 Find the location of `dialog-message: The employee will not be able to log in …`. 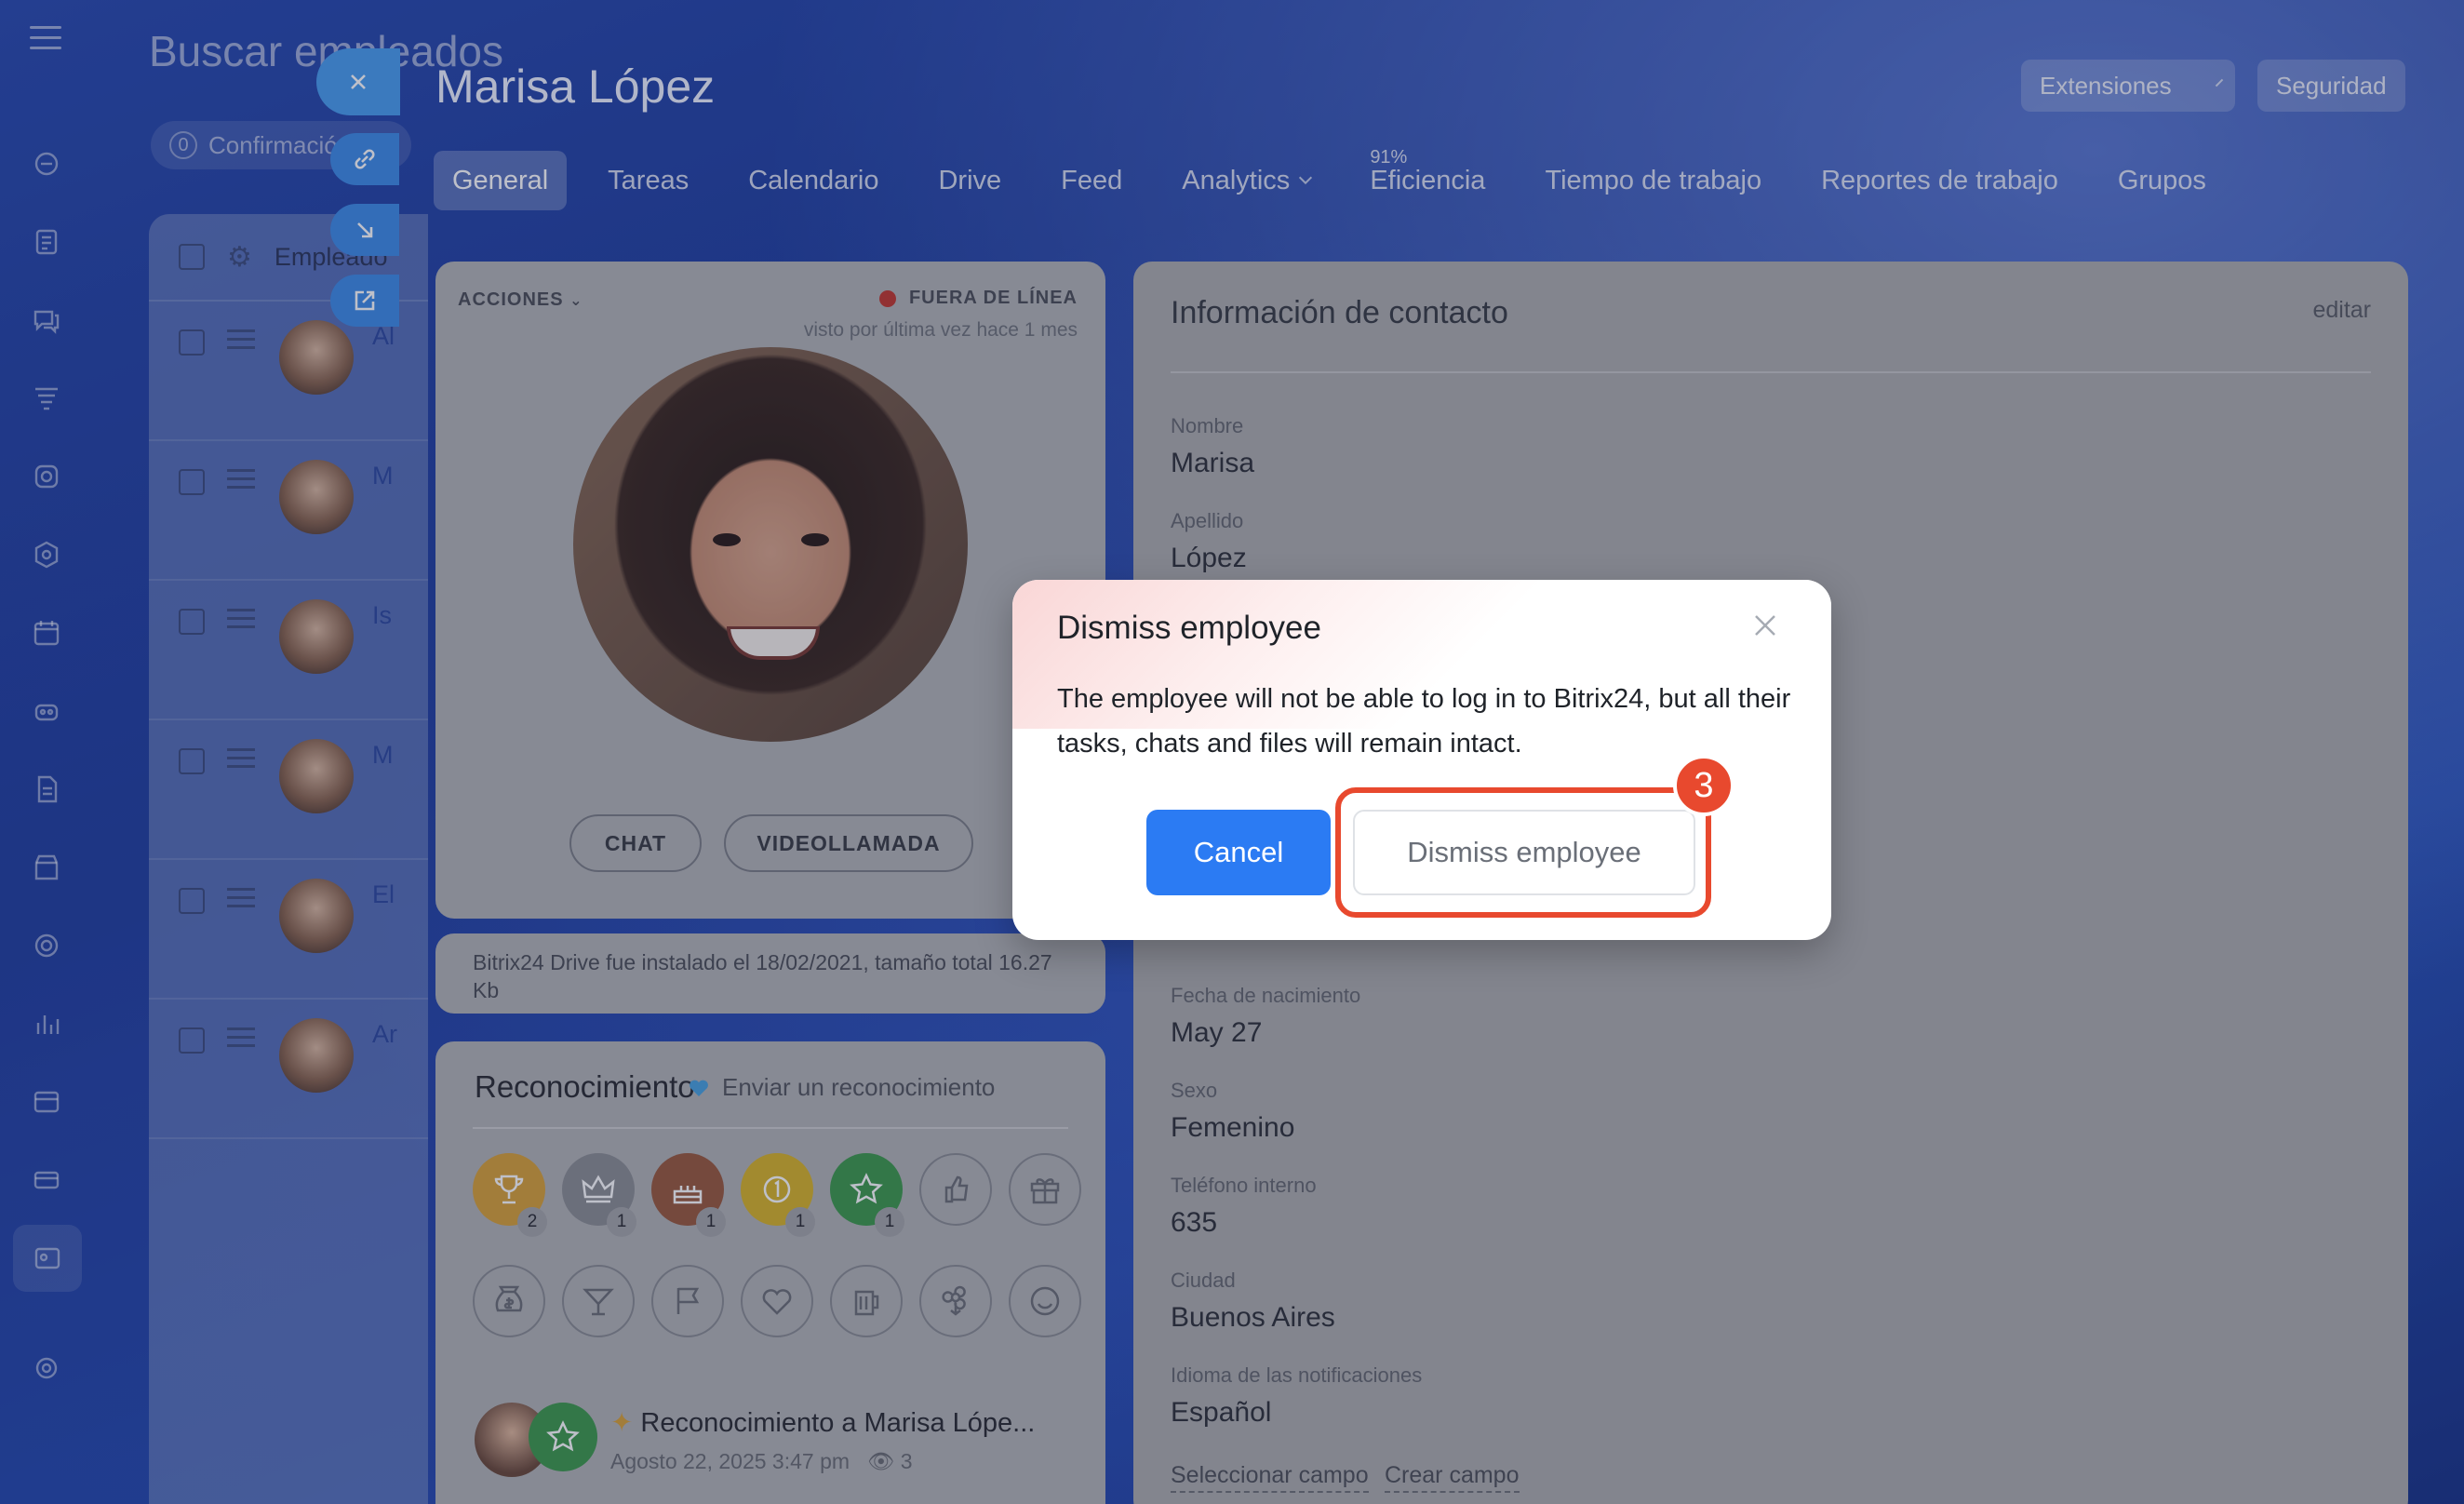

dialog-message: The employee will not be able to log in … is located at coordinates (1424, 721).